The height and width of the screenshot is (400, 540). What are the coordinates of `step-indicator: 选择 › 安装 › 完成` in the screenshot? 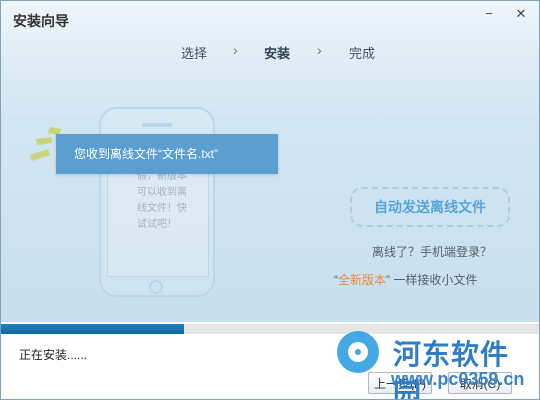 It's located at (270, 53).